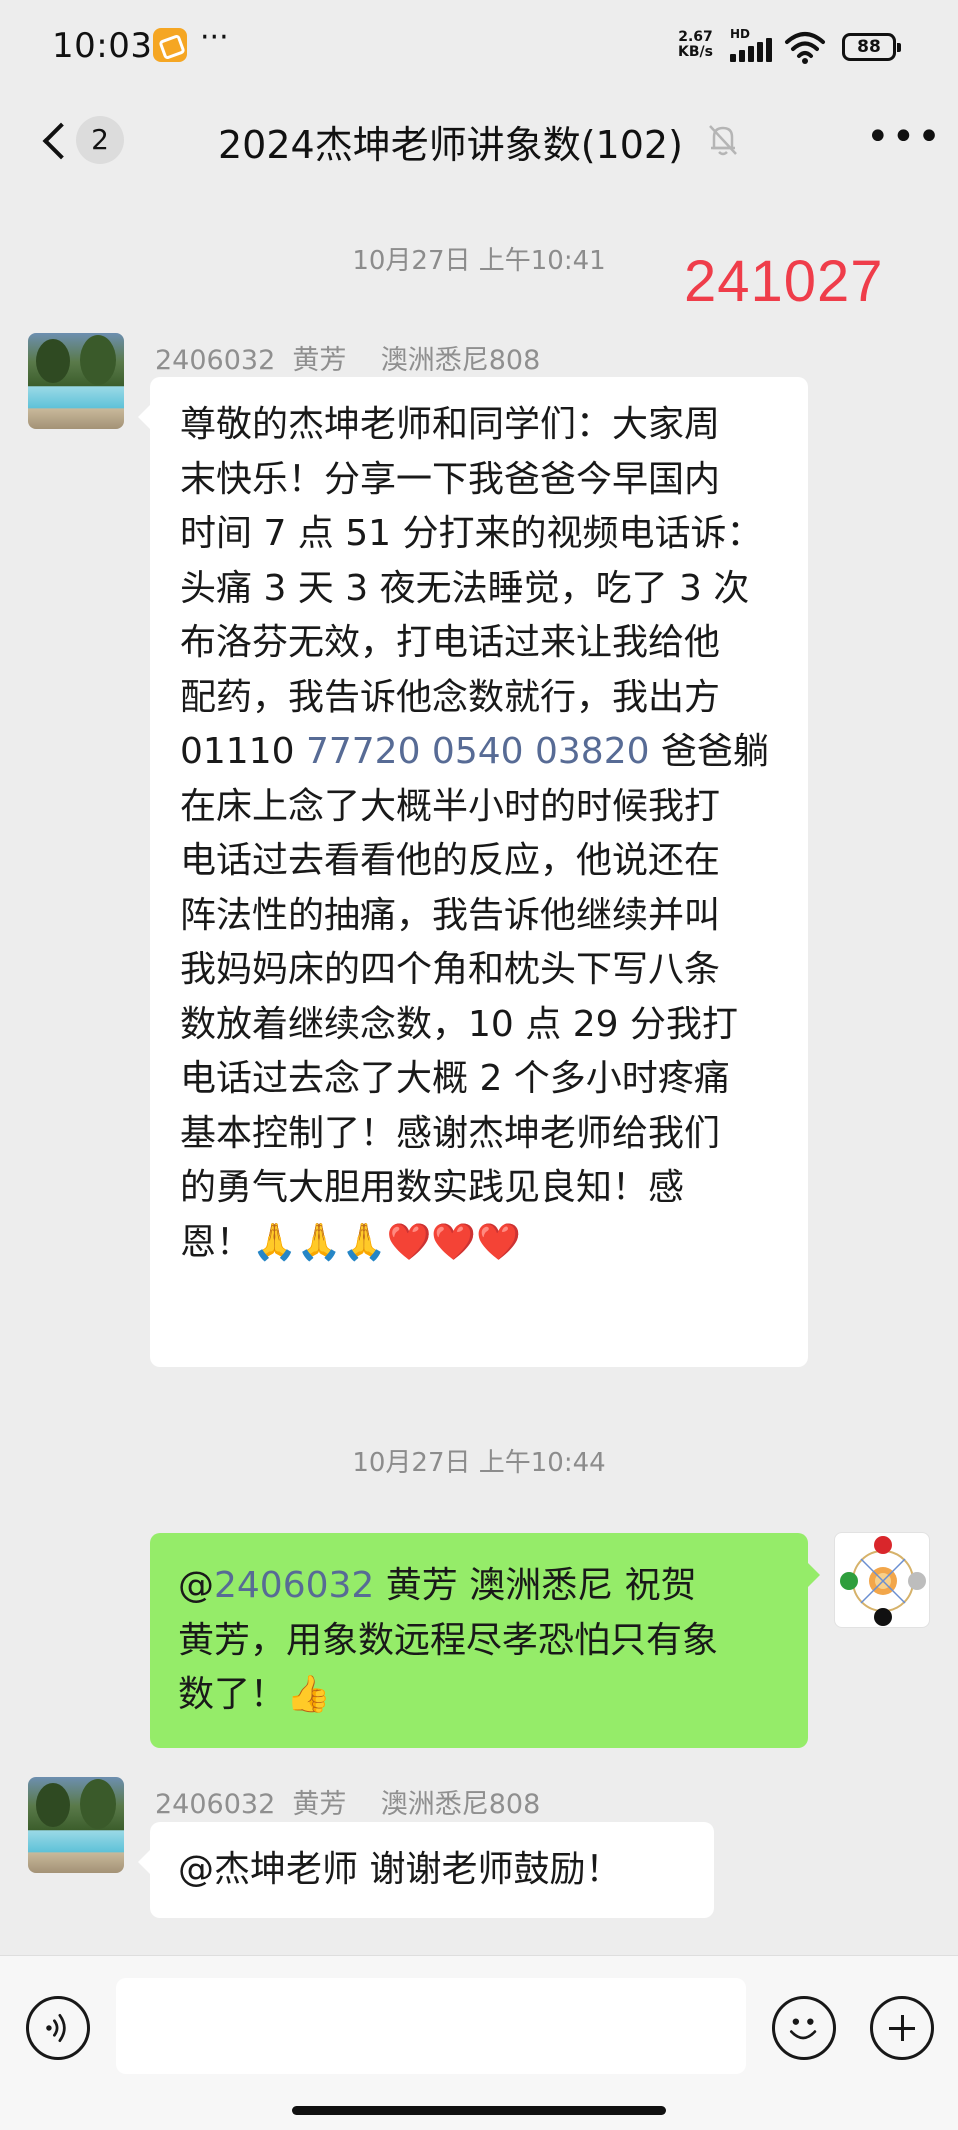  Describe the element at coordinates (465, 588) in the screenshot. I see `message-line: 头痛 3 天 3 夜无法睡觉，吃了 3 次` at that location.